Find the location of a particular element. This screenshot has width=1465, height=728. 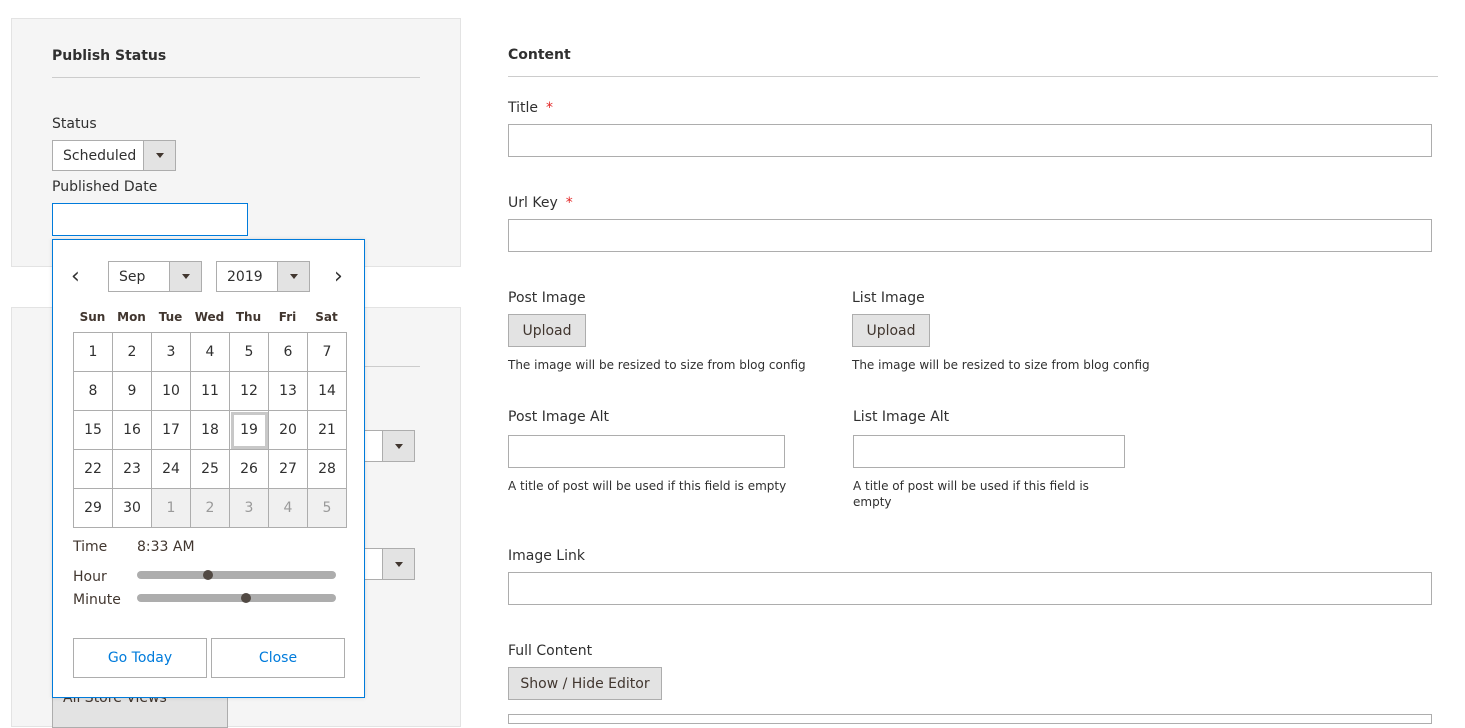

url-key-input is located at coordinates (970, 235).